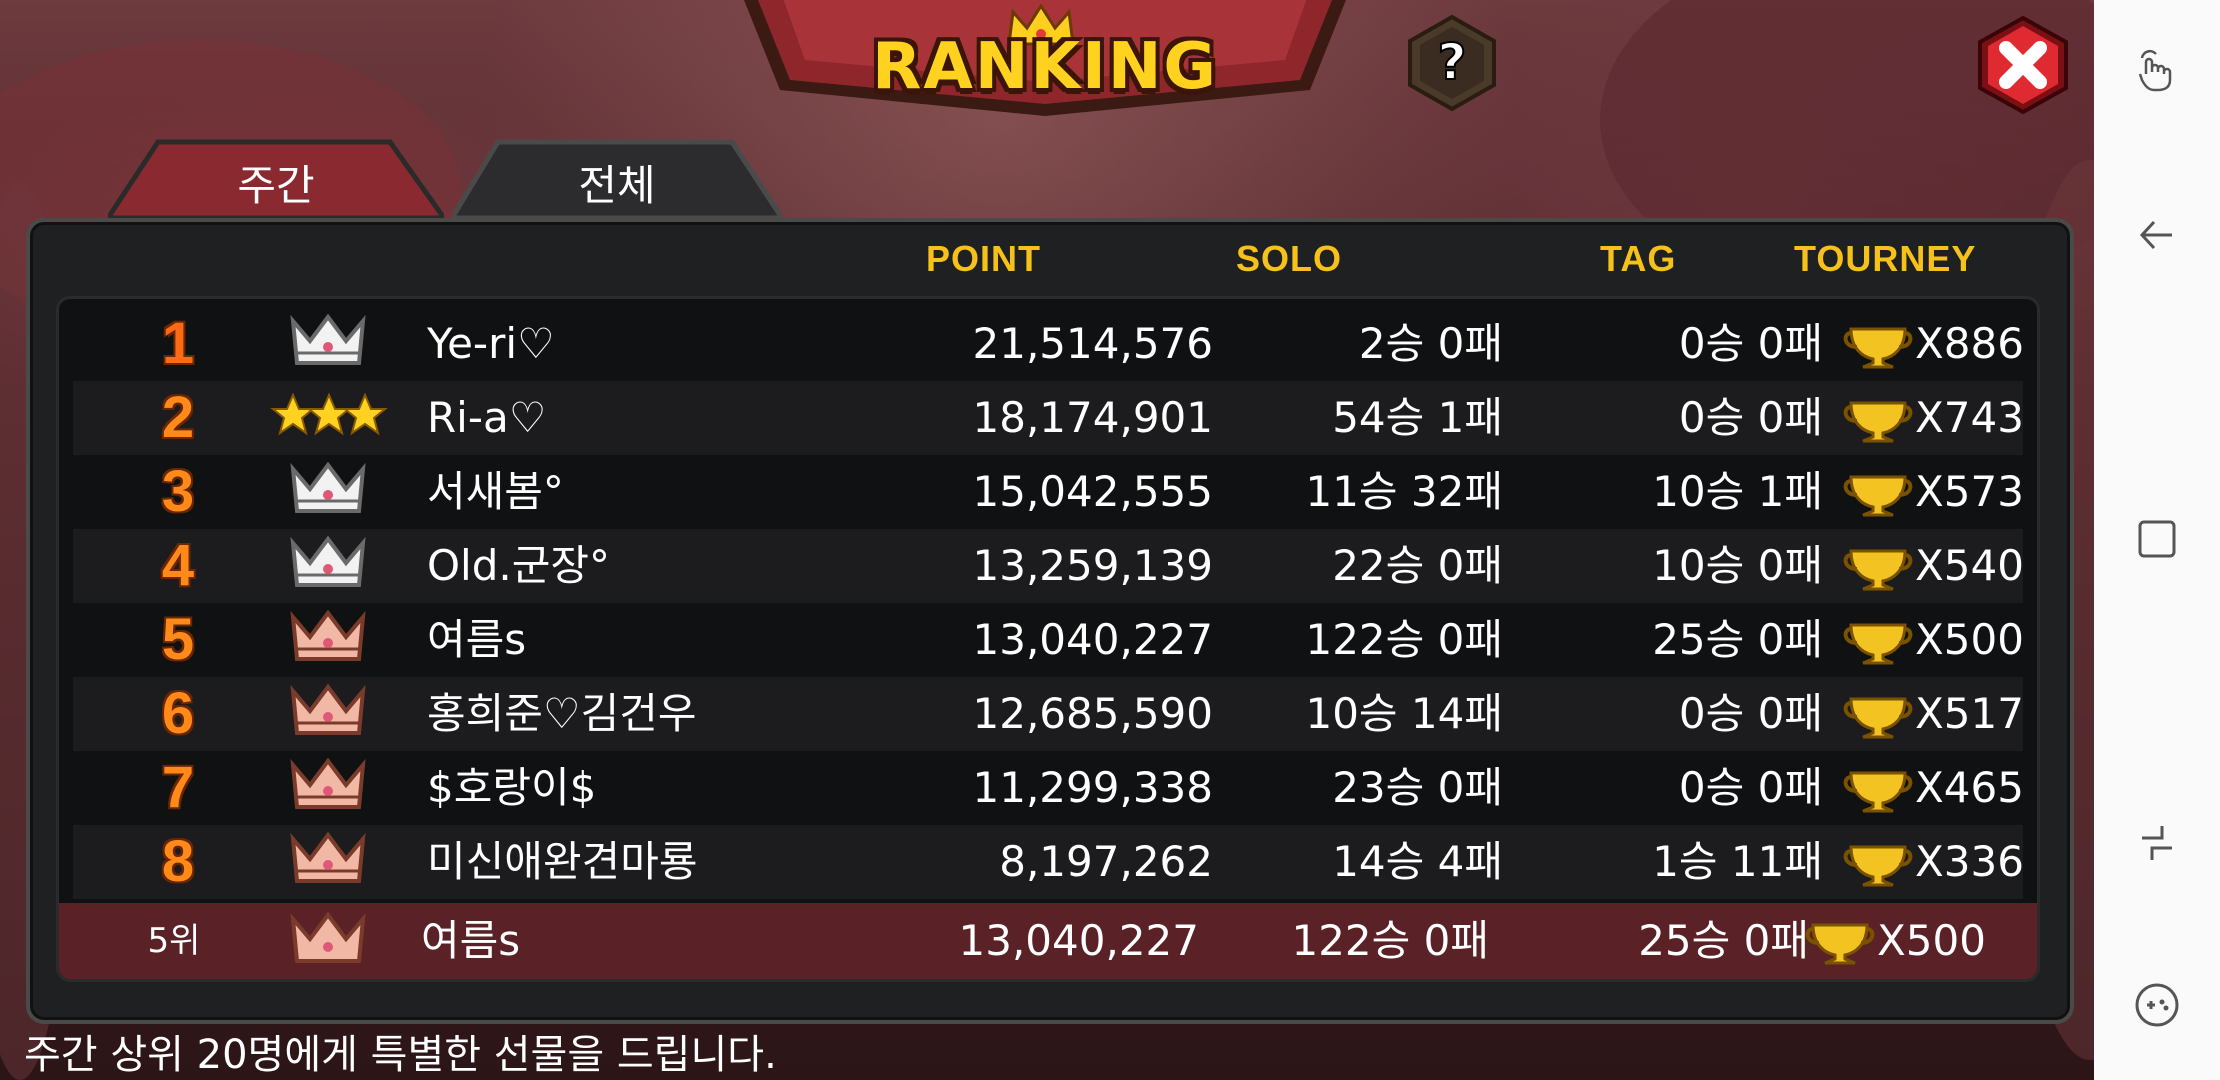  I want to click on column-header-tourney: TOURNEY, so click(1885, 258).